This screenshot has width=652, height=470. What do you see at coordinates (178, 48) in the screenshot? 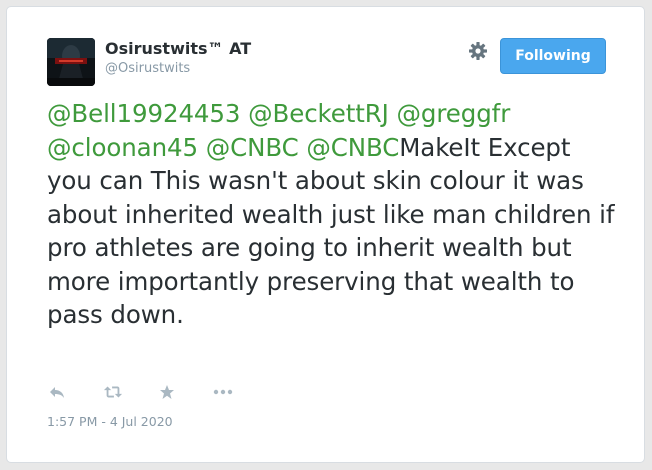
I see `user-display-name: Osirustwits™ AT` at bounding box center [178, 48].